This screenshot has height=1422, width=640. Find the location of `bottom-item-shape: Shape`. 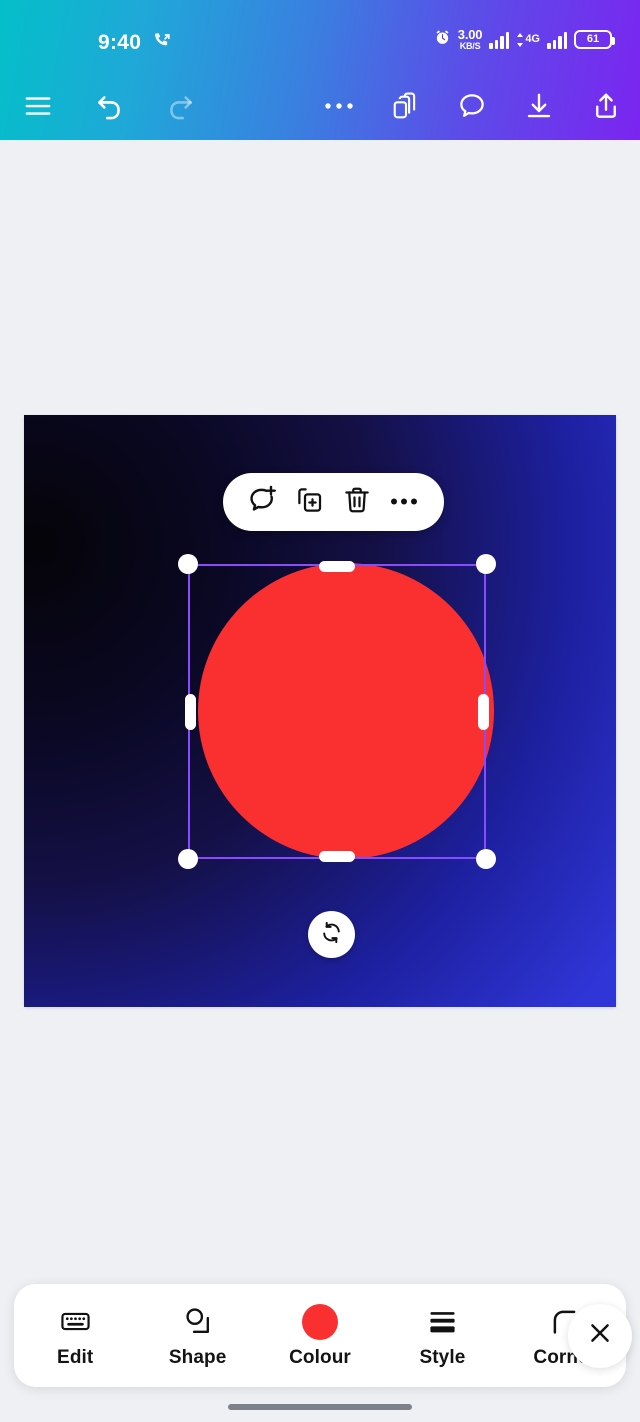

bottom-item-shape: Shape is located at coordinates (197, 1335).